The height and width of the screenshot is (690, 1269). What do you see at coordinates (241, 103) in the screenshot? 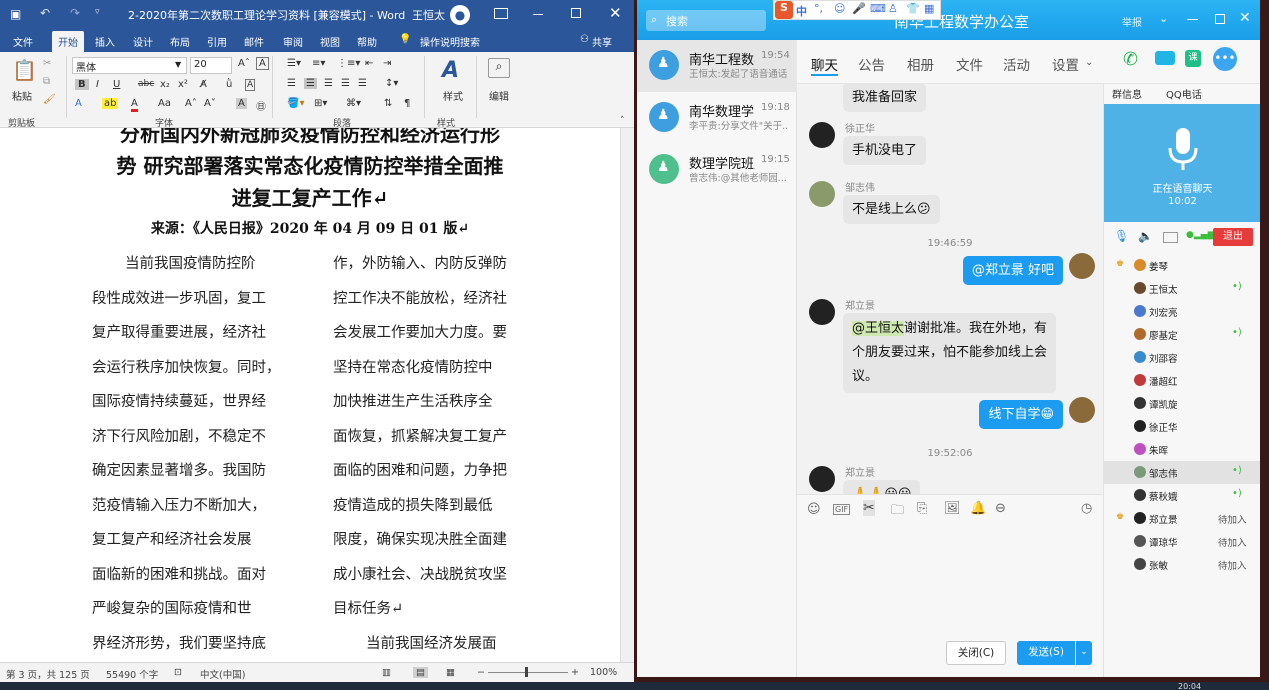
I see `char-shading-icon: A` at bounding box center [241, 103].